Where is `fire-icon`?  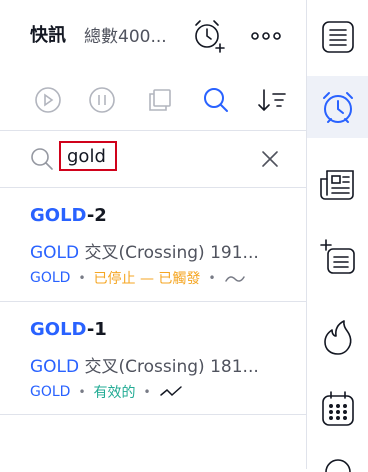 fire-icon is located at coordinates (337, 337).